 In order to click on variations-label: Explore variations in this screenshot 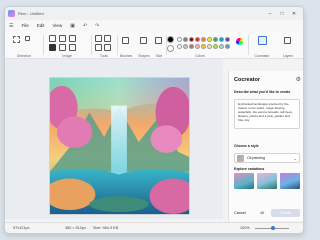, I will do `click(249, 169)`.